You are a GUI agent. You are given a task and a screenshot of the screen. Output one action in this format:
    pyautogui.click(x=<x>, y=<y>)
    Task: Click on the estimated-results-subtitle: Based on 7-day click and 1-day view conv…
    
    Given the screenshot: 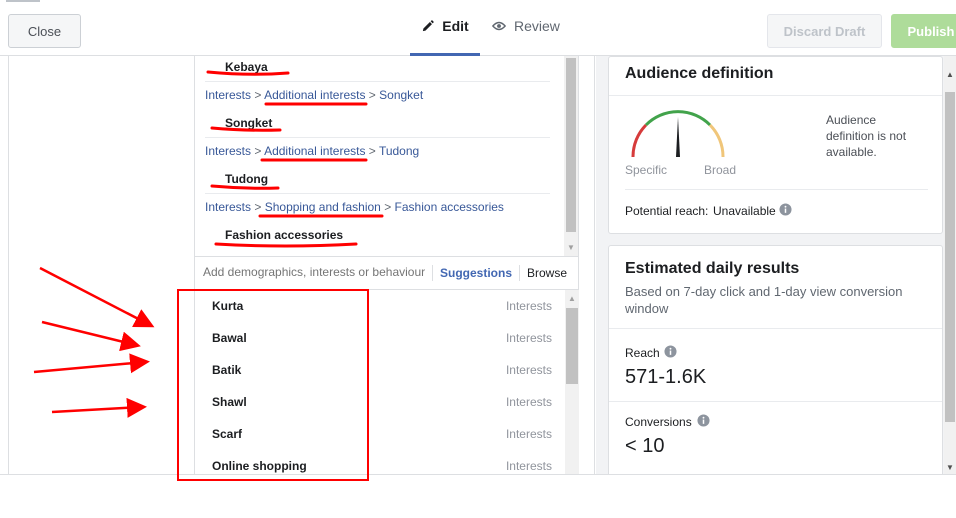 What is the action you would take?
    pyautogui.click(x=764, y=300)
    